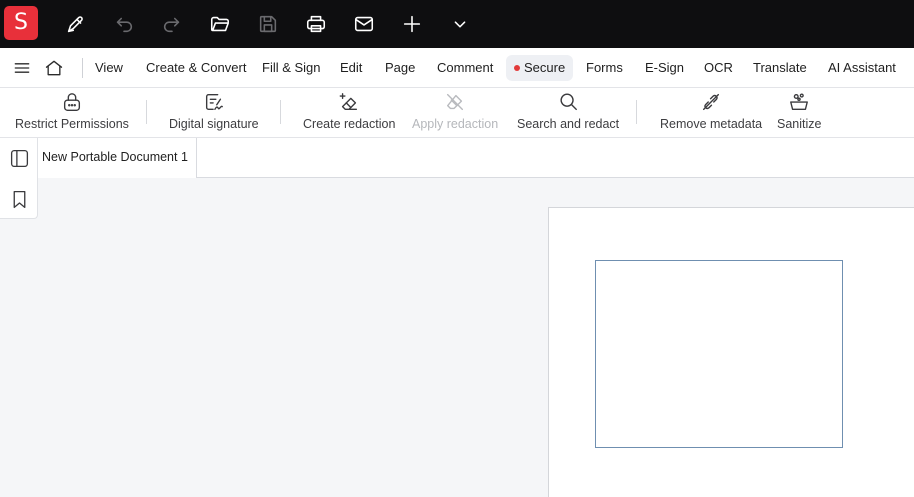 The image size is (914, 497). What do you see at coordinates (517, 68) in the screenshot?
I see `active-indicator-dot` at bounding box center [517, 68].